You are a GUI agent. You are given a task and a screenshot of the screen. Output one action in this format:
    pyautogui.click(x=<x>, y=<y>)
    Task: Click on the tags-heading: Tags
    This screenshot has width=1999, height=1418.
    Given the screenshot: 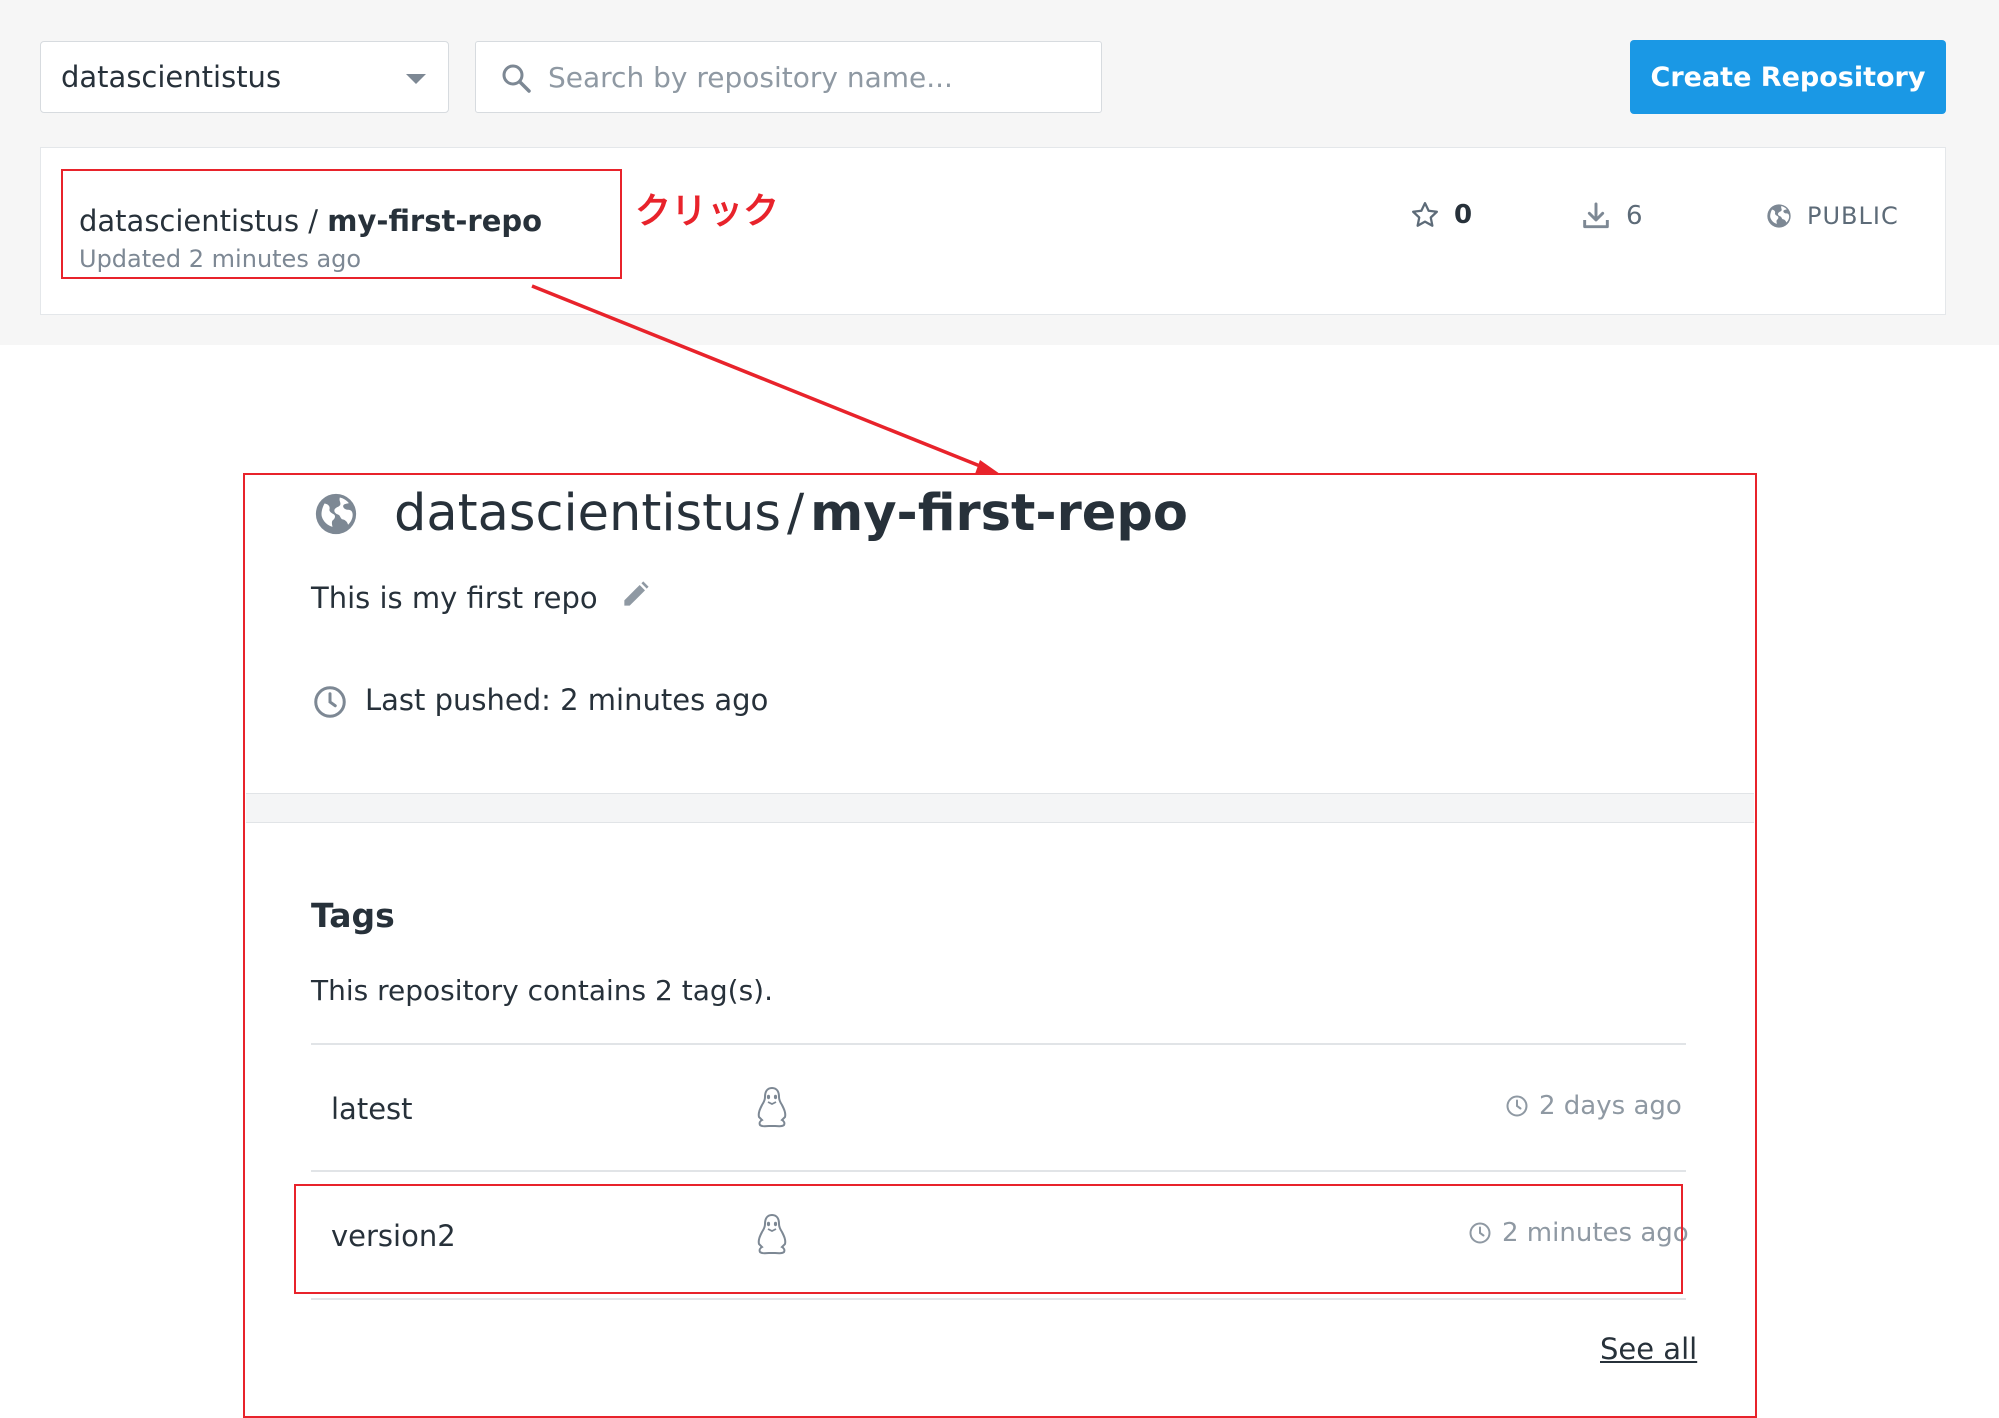 What is the action you would take?
    pyautogui.click(x=353, y=915)
    